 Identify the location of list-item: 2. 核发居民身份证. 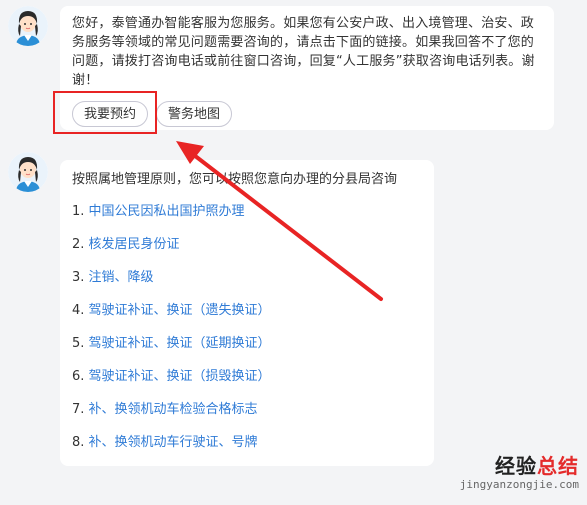
(171, 251).